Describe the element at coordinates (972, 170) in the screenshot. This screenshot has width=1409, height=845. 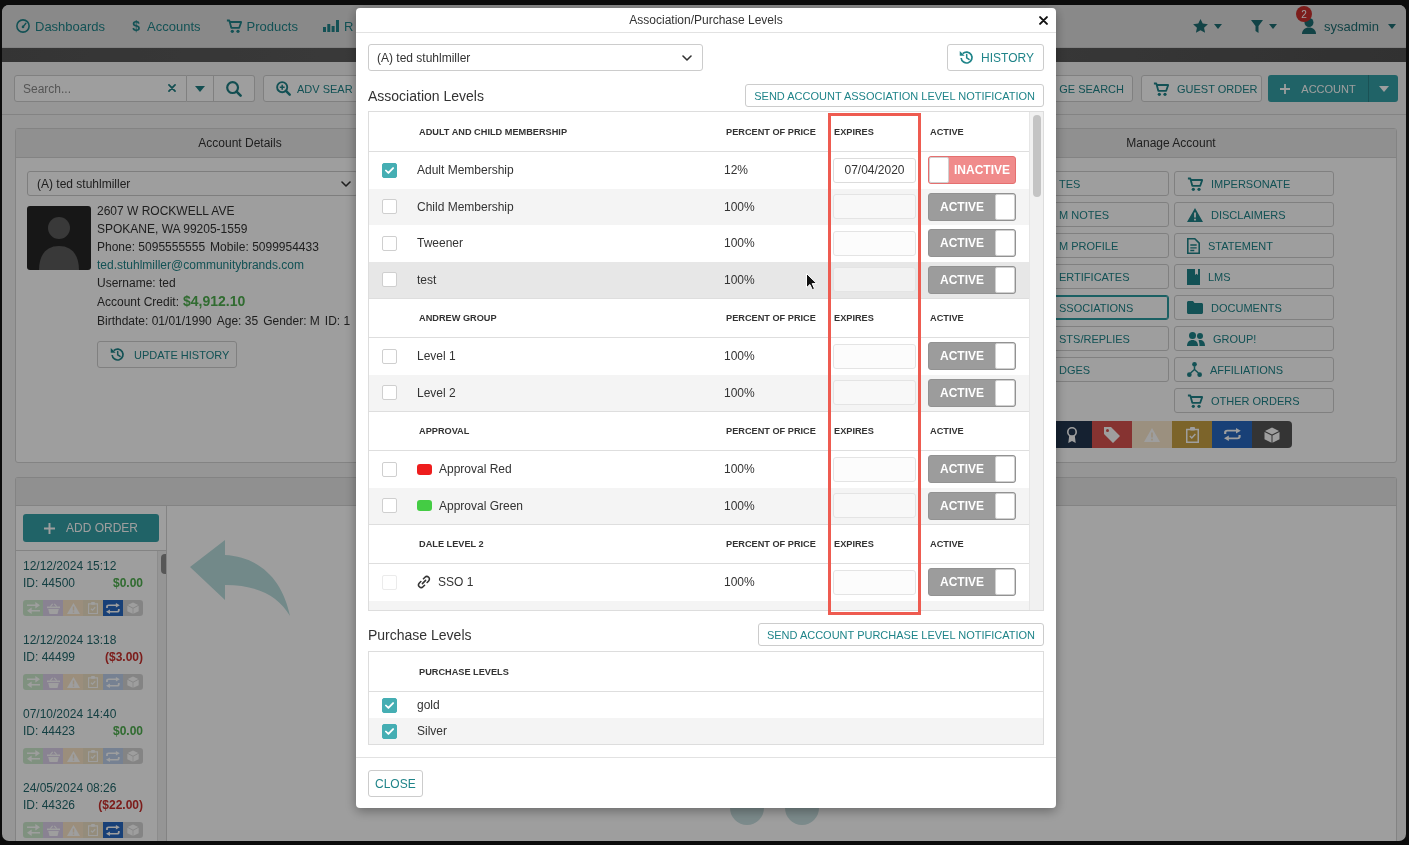
I see `status-toggle: INACTIVE` at that location.